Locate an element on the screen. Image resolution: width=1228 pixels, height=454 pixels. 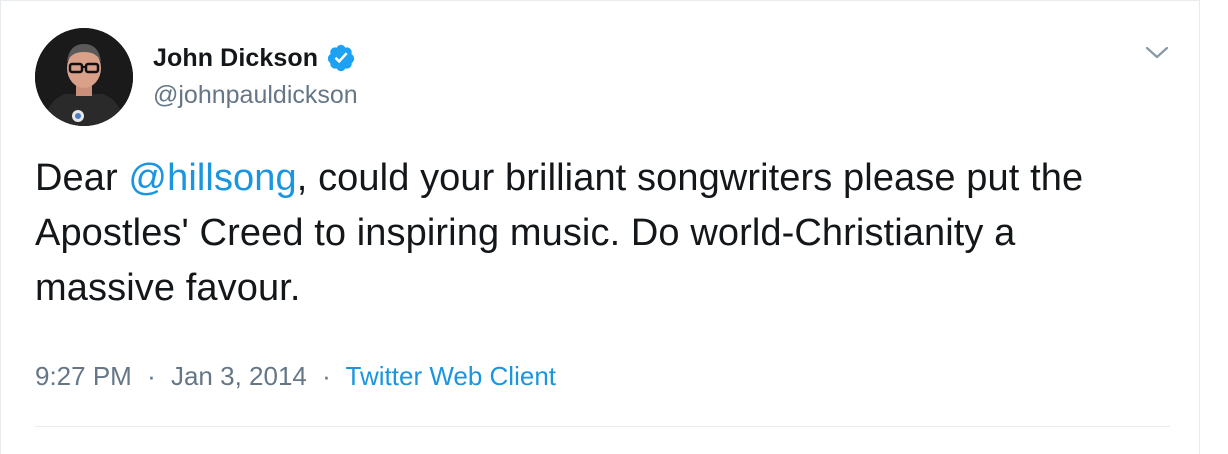
divider is located at coordinates (602, 426).